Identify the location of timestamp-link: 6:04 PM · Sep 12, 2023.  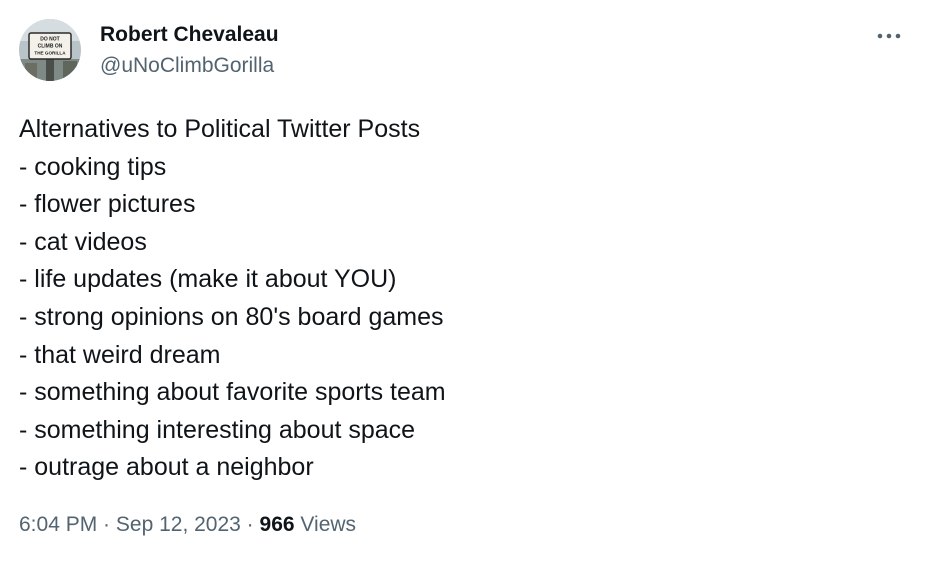
(130, 524).